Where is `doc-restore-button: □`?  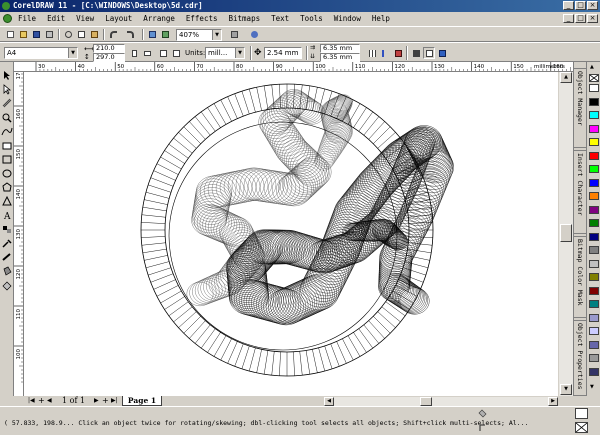 doc-restore-button: □ is located at coordinates (580, 18).